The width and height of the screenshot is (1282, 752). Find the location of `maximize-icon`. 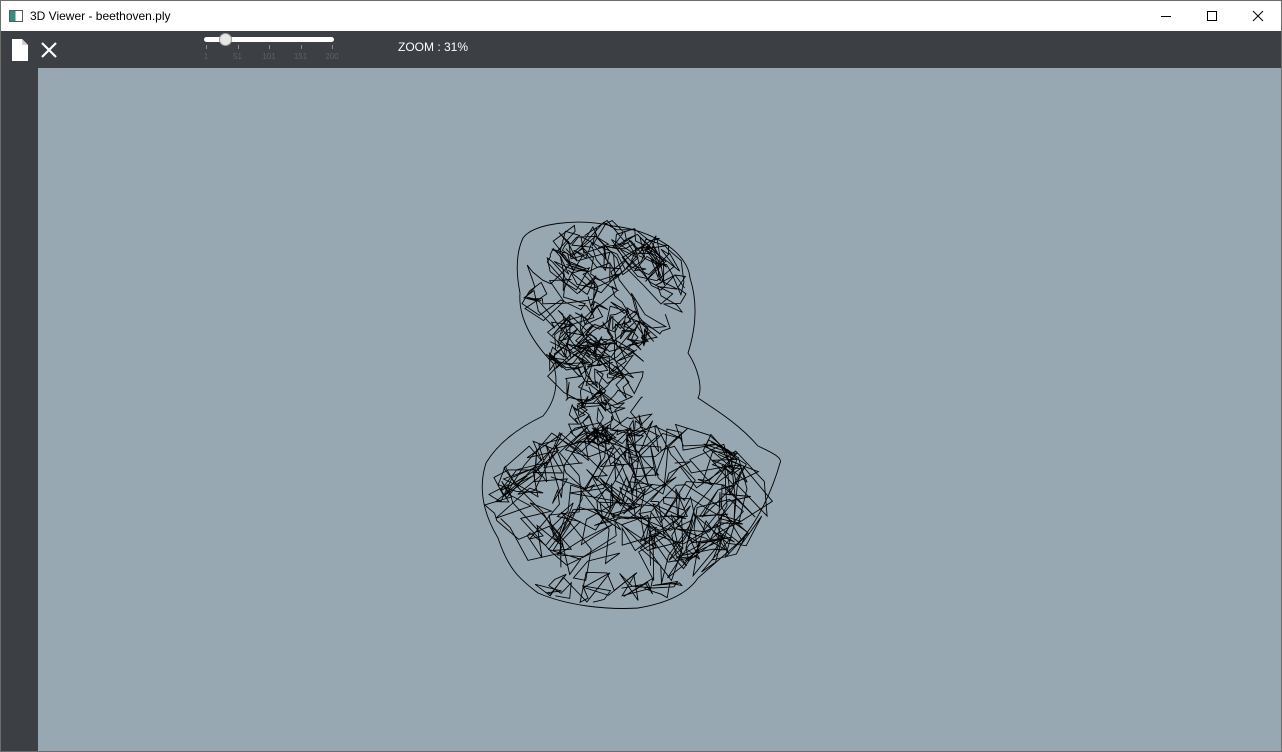

maximize-icon is located at coordinates (1212, 16).